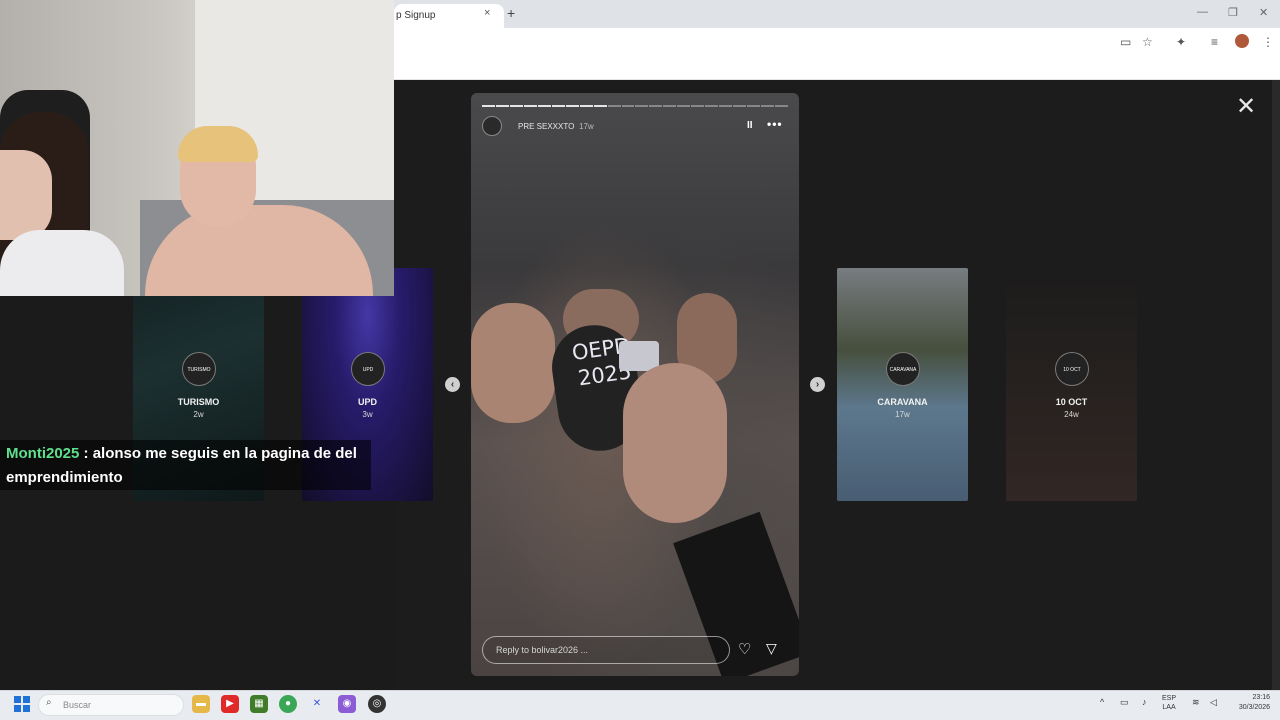 Image resolution: width=1280 pixels, height=720 pixels. What do you see at coordinates (26, 195) in the screenshot?
I see `webcam-person-head` at bounding box center [26, 195].